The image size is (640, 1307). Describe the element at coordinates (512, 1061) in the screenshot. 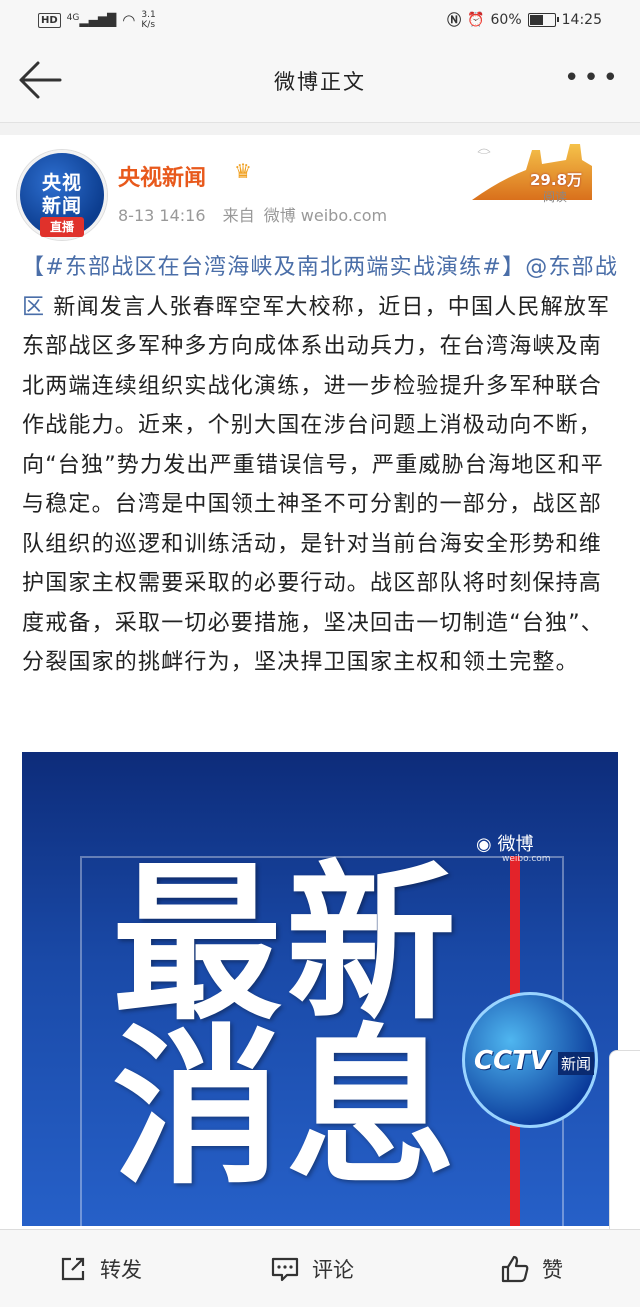

I see `cctv-logo: CCTV` at that location.